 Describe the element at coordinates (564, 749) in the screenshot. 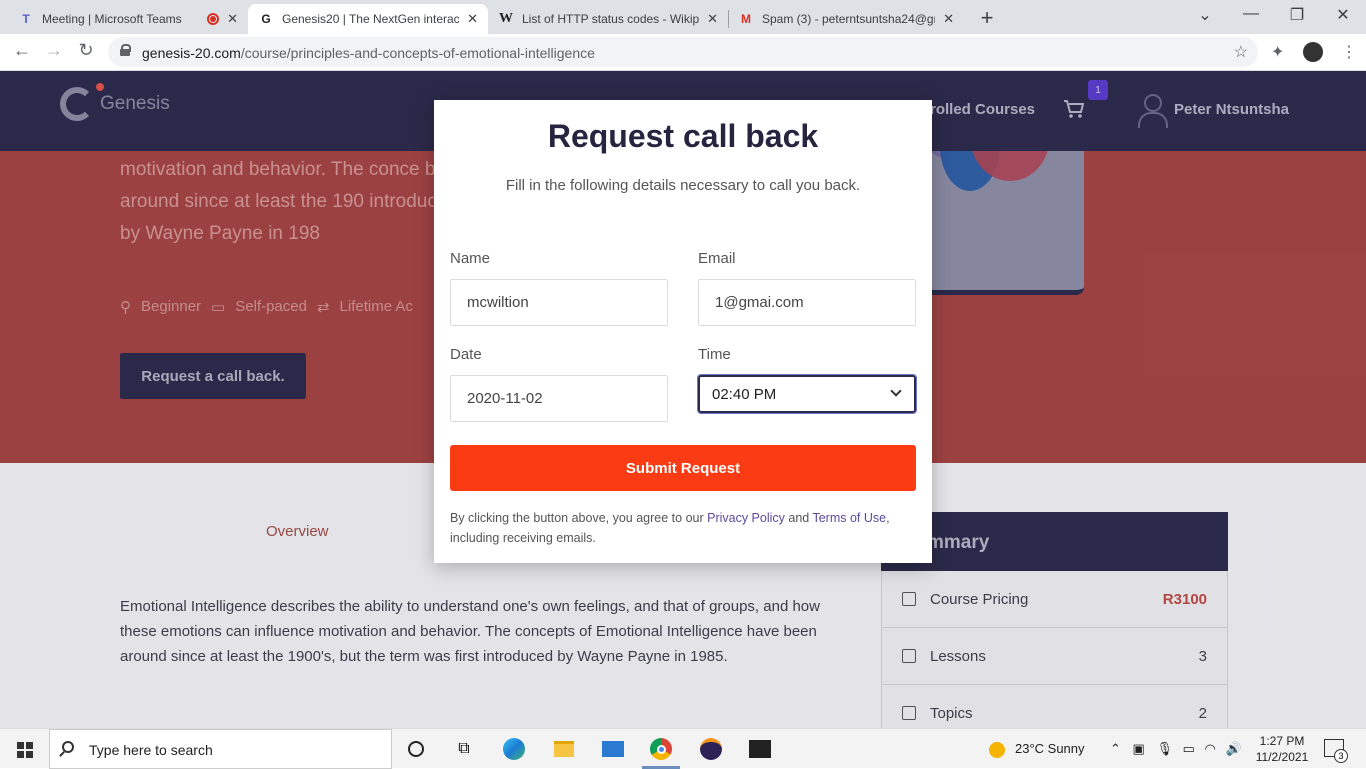

I see `file-explorer-icon` at that location.